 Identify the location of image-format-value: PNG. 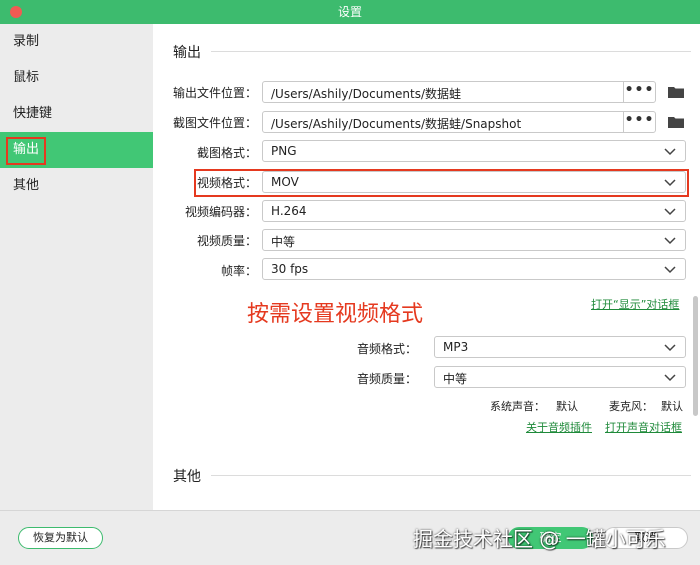
(284, 151).